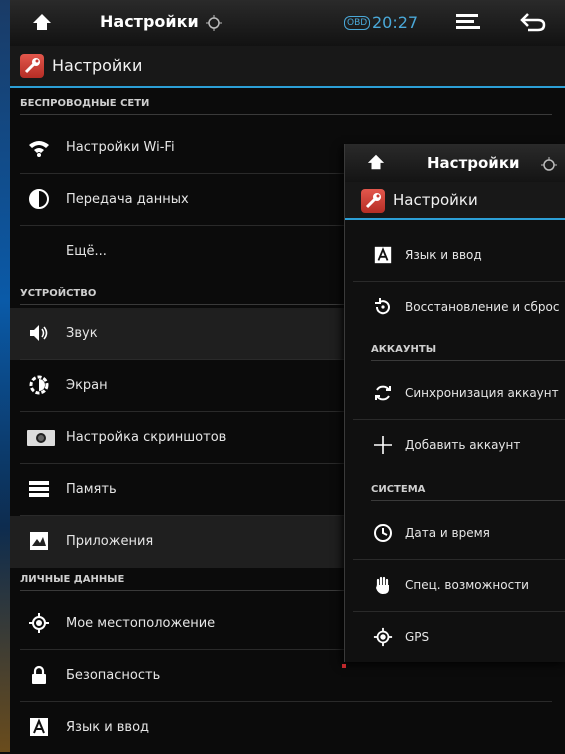  I want to click on restore-icon, so click(383, 307).